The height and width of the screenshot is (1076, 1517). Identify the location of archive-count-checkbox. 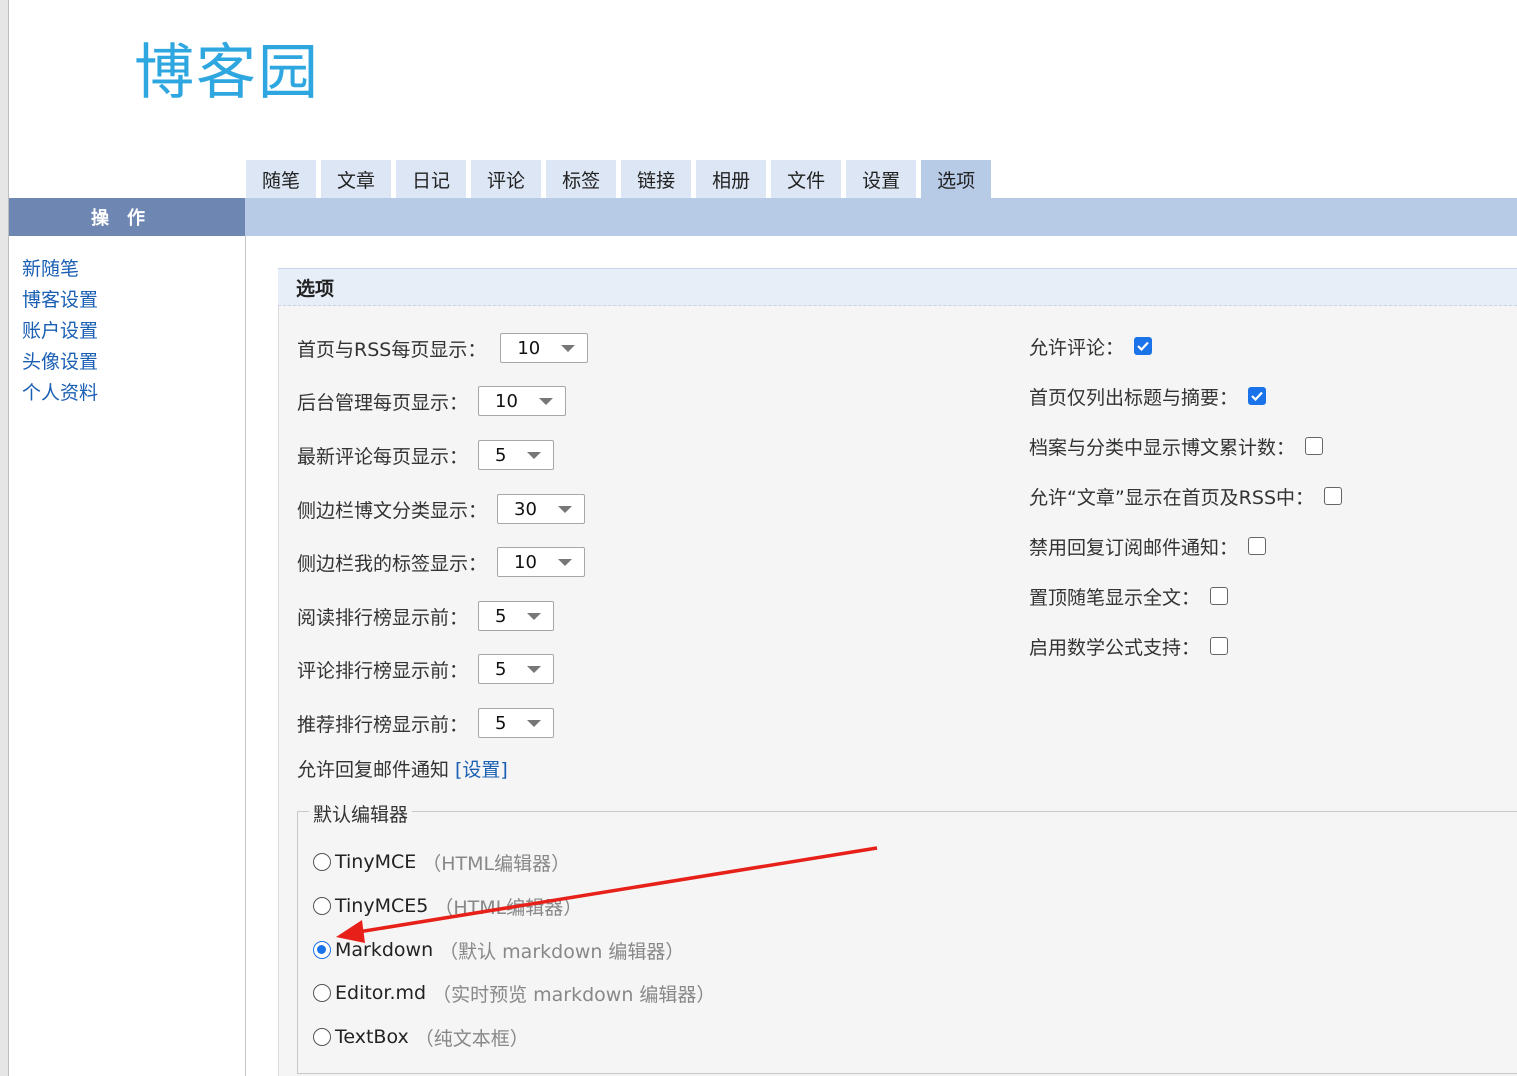
(1314, 446).